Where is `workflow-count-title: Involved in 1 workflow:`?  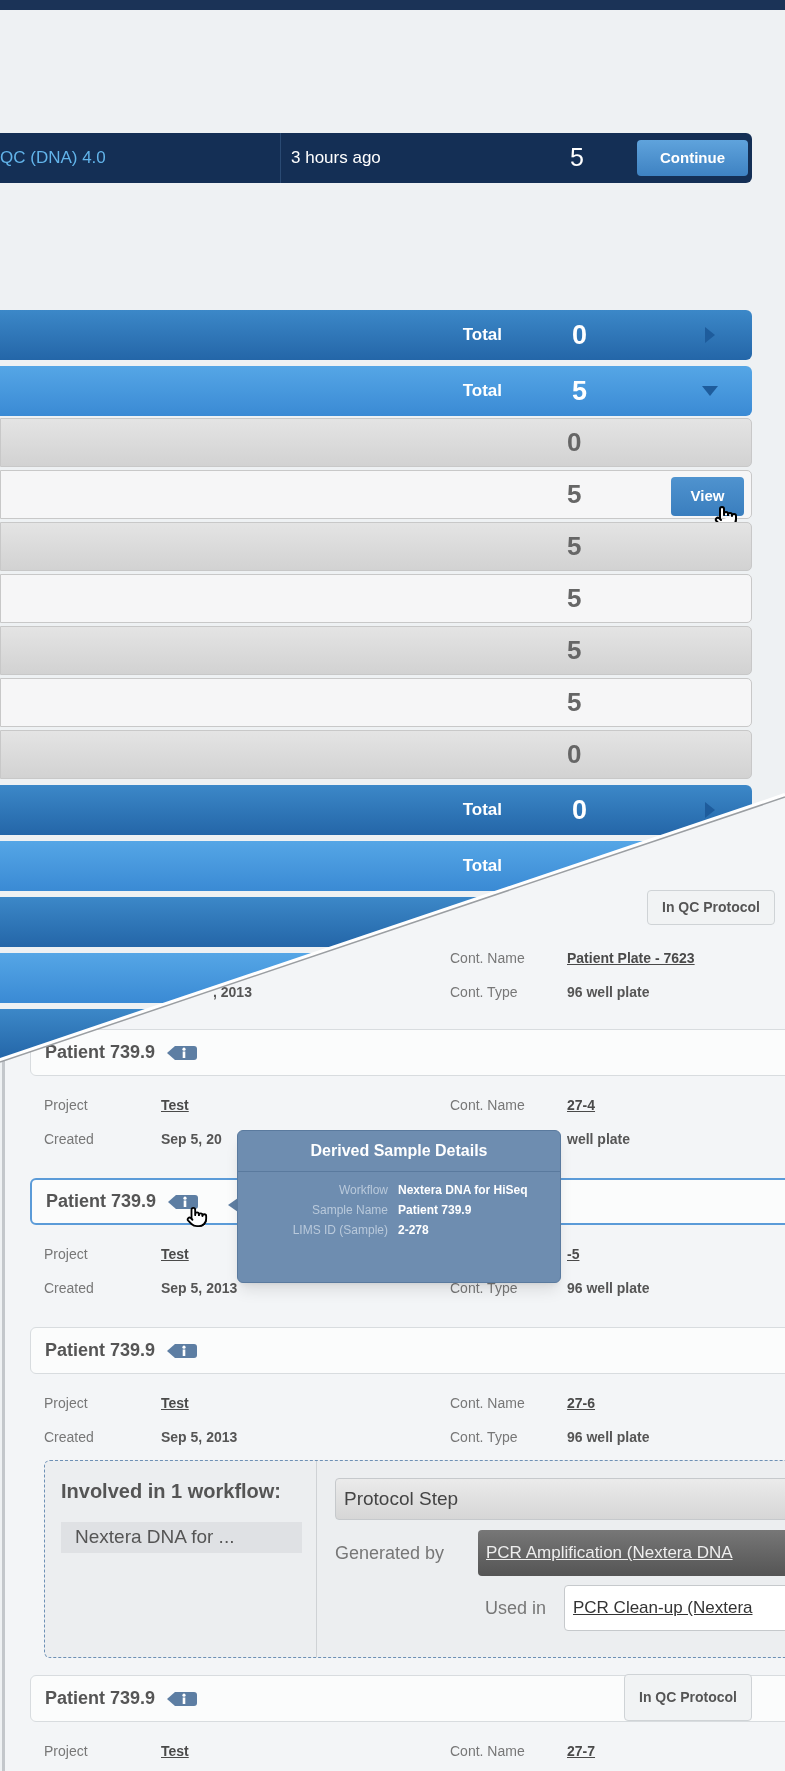
workflow-count-title: Involved in 1 workflow: is located at coordinates (172, 1491).